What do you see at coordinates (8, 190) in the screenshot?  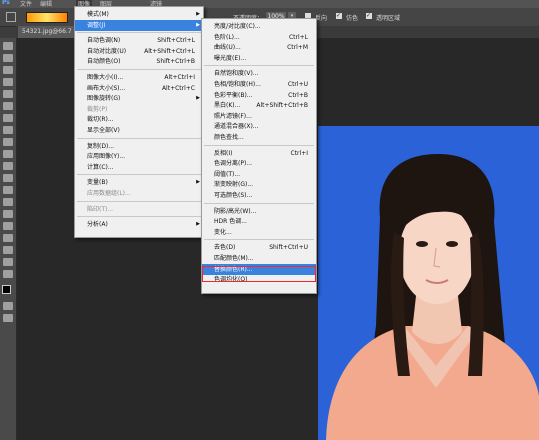 I see `blur-tool-icon` at bounding box center [8, 190].